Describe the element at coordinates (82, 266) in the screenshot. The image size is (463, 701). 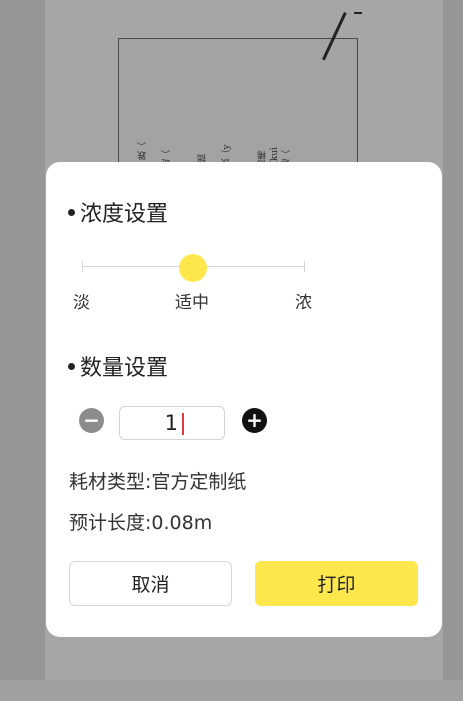
I see `slider-tick-light` at that location.